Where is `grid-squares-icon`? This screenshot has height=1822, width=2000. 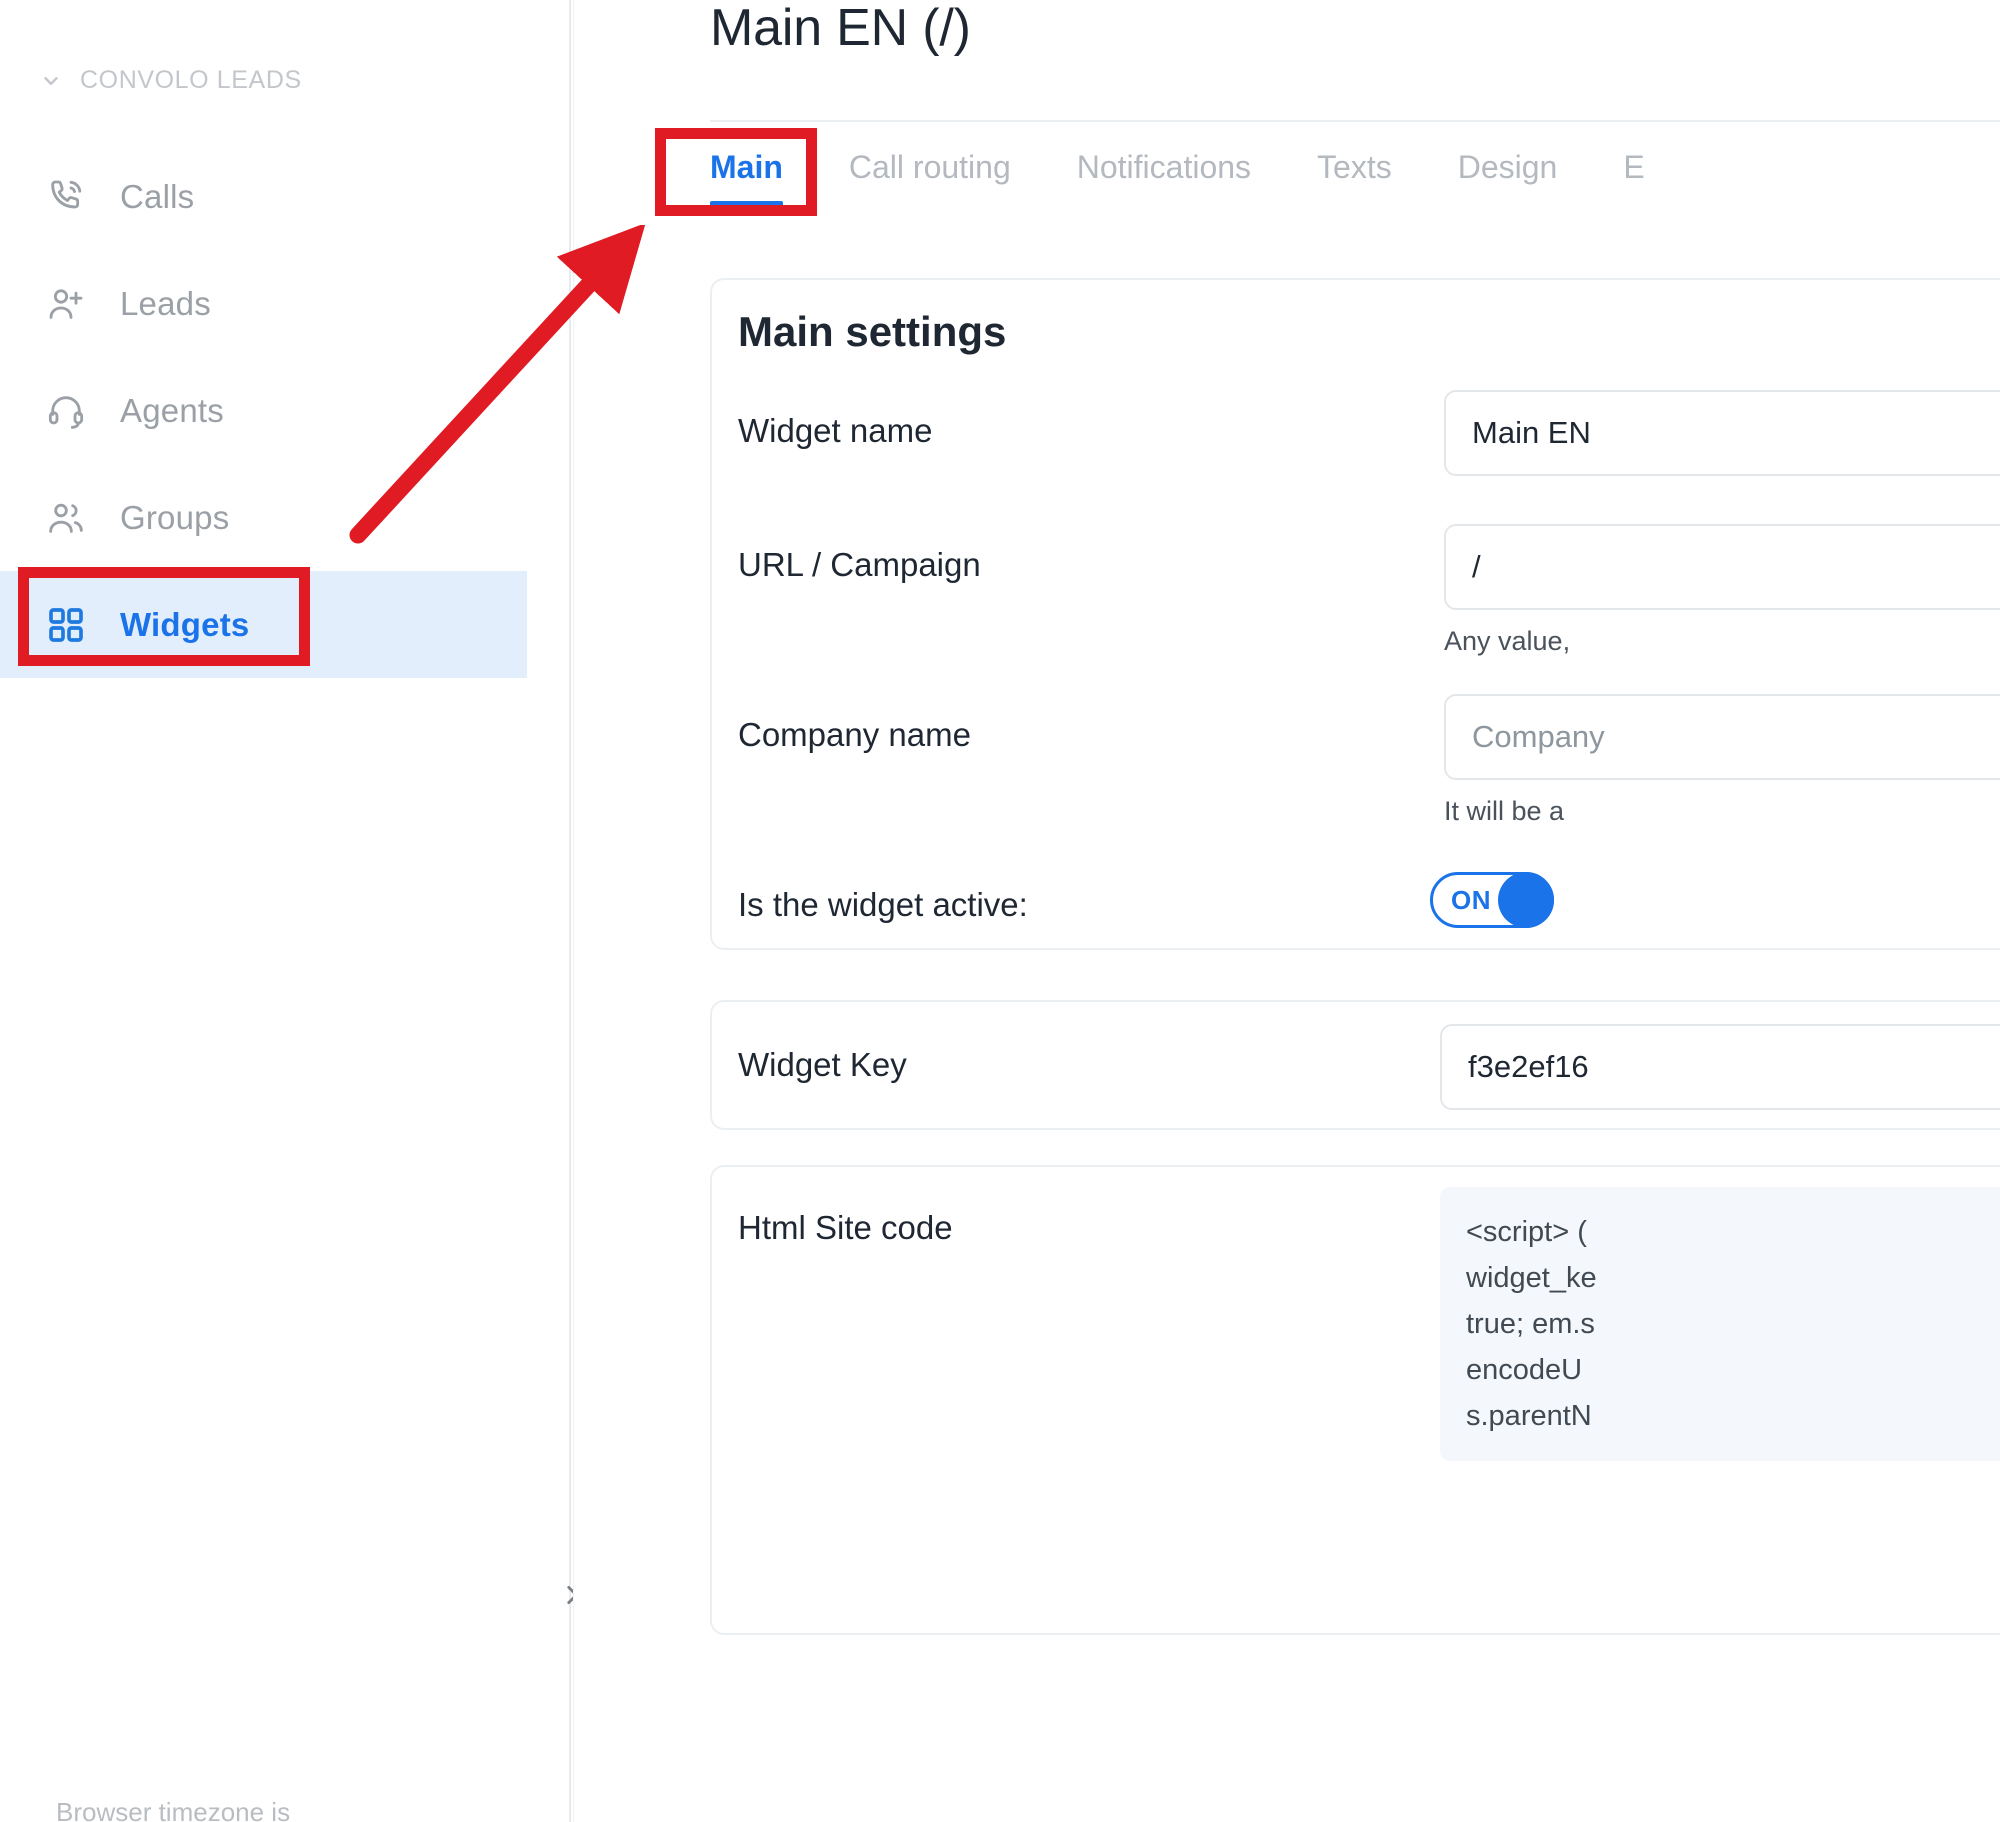 grid-squares-icon is located at coordinates (66, 625).